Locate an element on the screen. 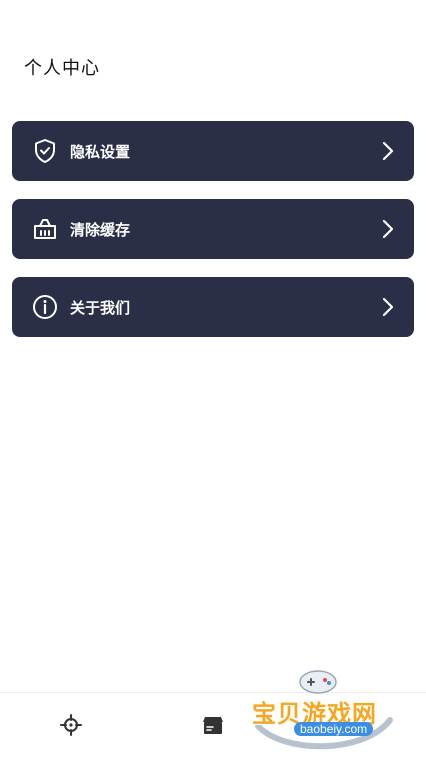  menu-item-label: 隐私设置 is located at coordinates (100, 151).